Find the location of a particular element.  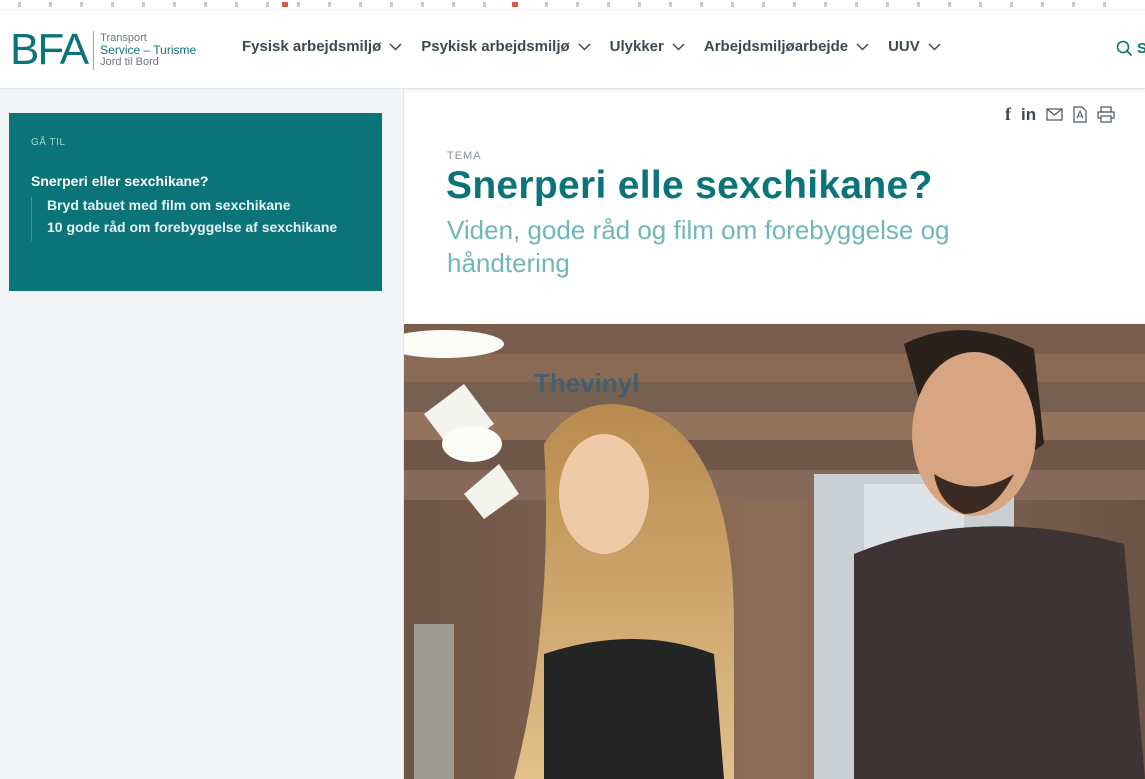

article-kicker: TEMA is located at coordinates (464, 156).